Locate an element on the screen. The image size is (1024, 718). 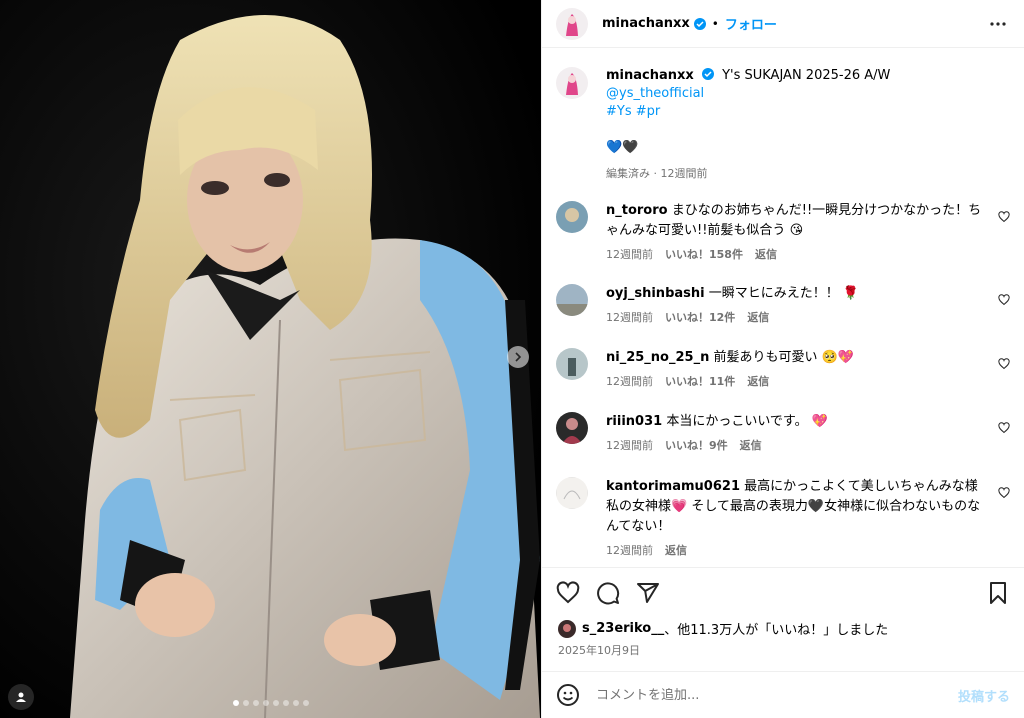
comment-emoji: 🌹 is located at coordinates (851, 293).